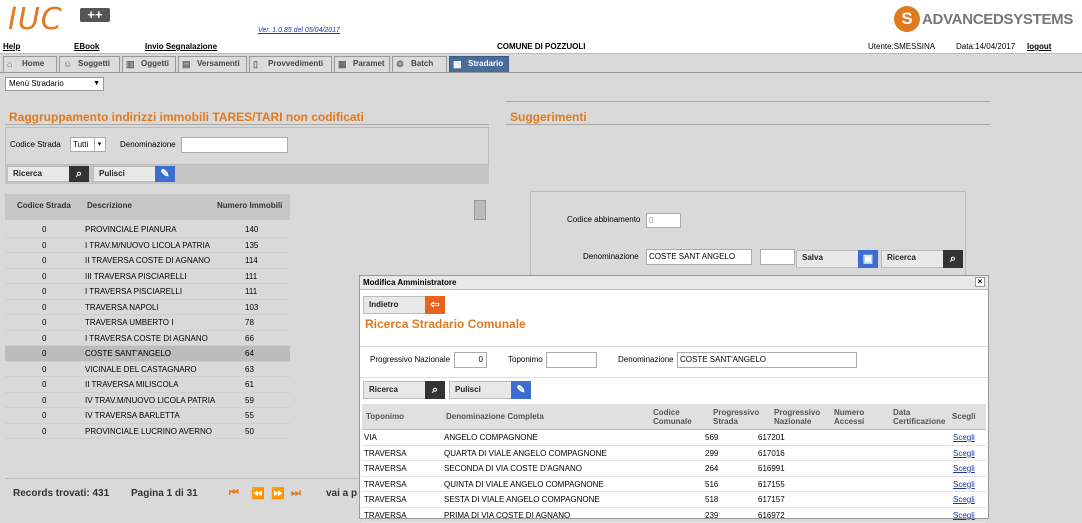  I want to click on scrollbar-thumb, so click(480, 210).